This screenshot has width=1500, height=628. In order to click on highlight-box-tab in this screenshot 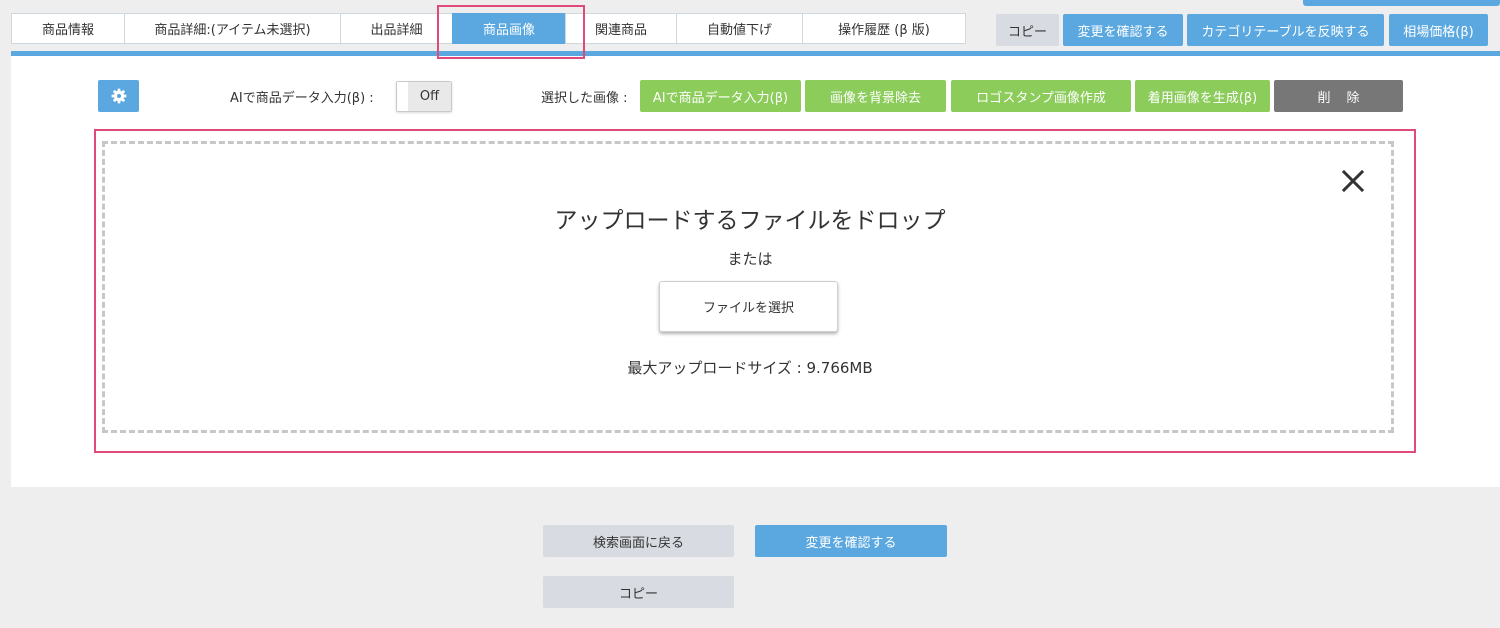, I will do `click(511, 32)`.